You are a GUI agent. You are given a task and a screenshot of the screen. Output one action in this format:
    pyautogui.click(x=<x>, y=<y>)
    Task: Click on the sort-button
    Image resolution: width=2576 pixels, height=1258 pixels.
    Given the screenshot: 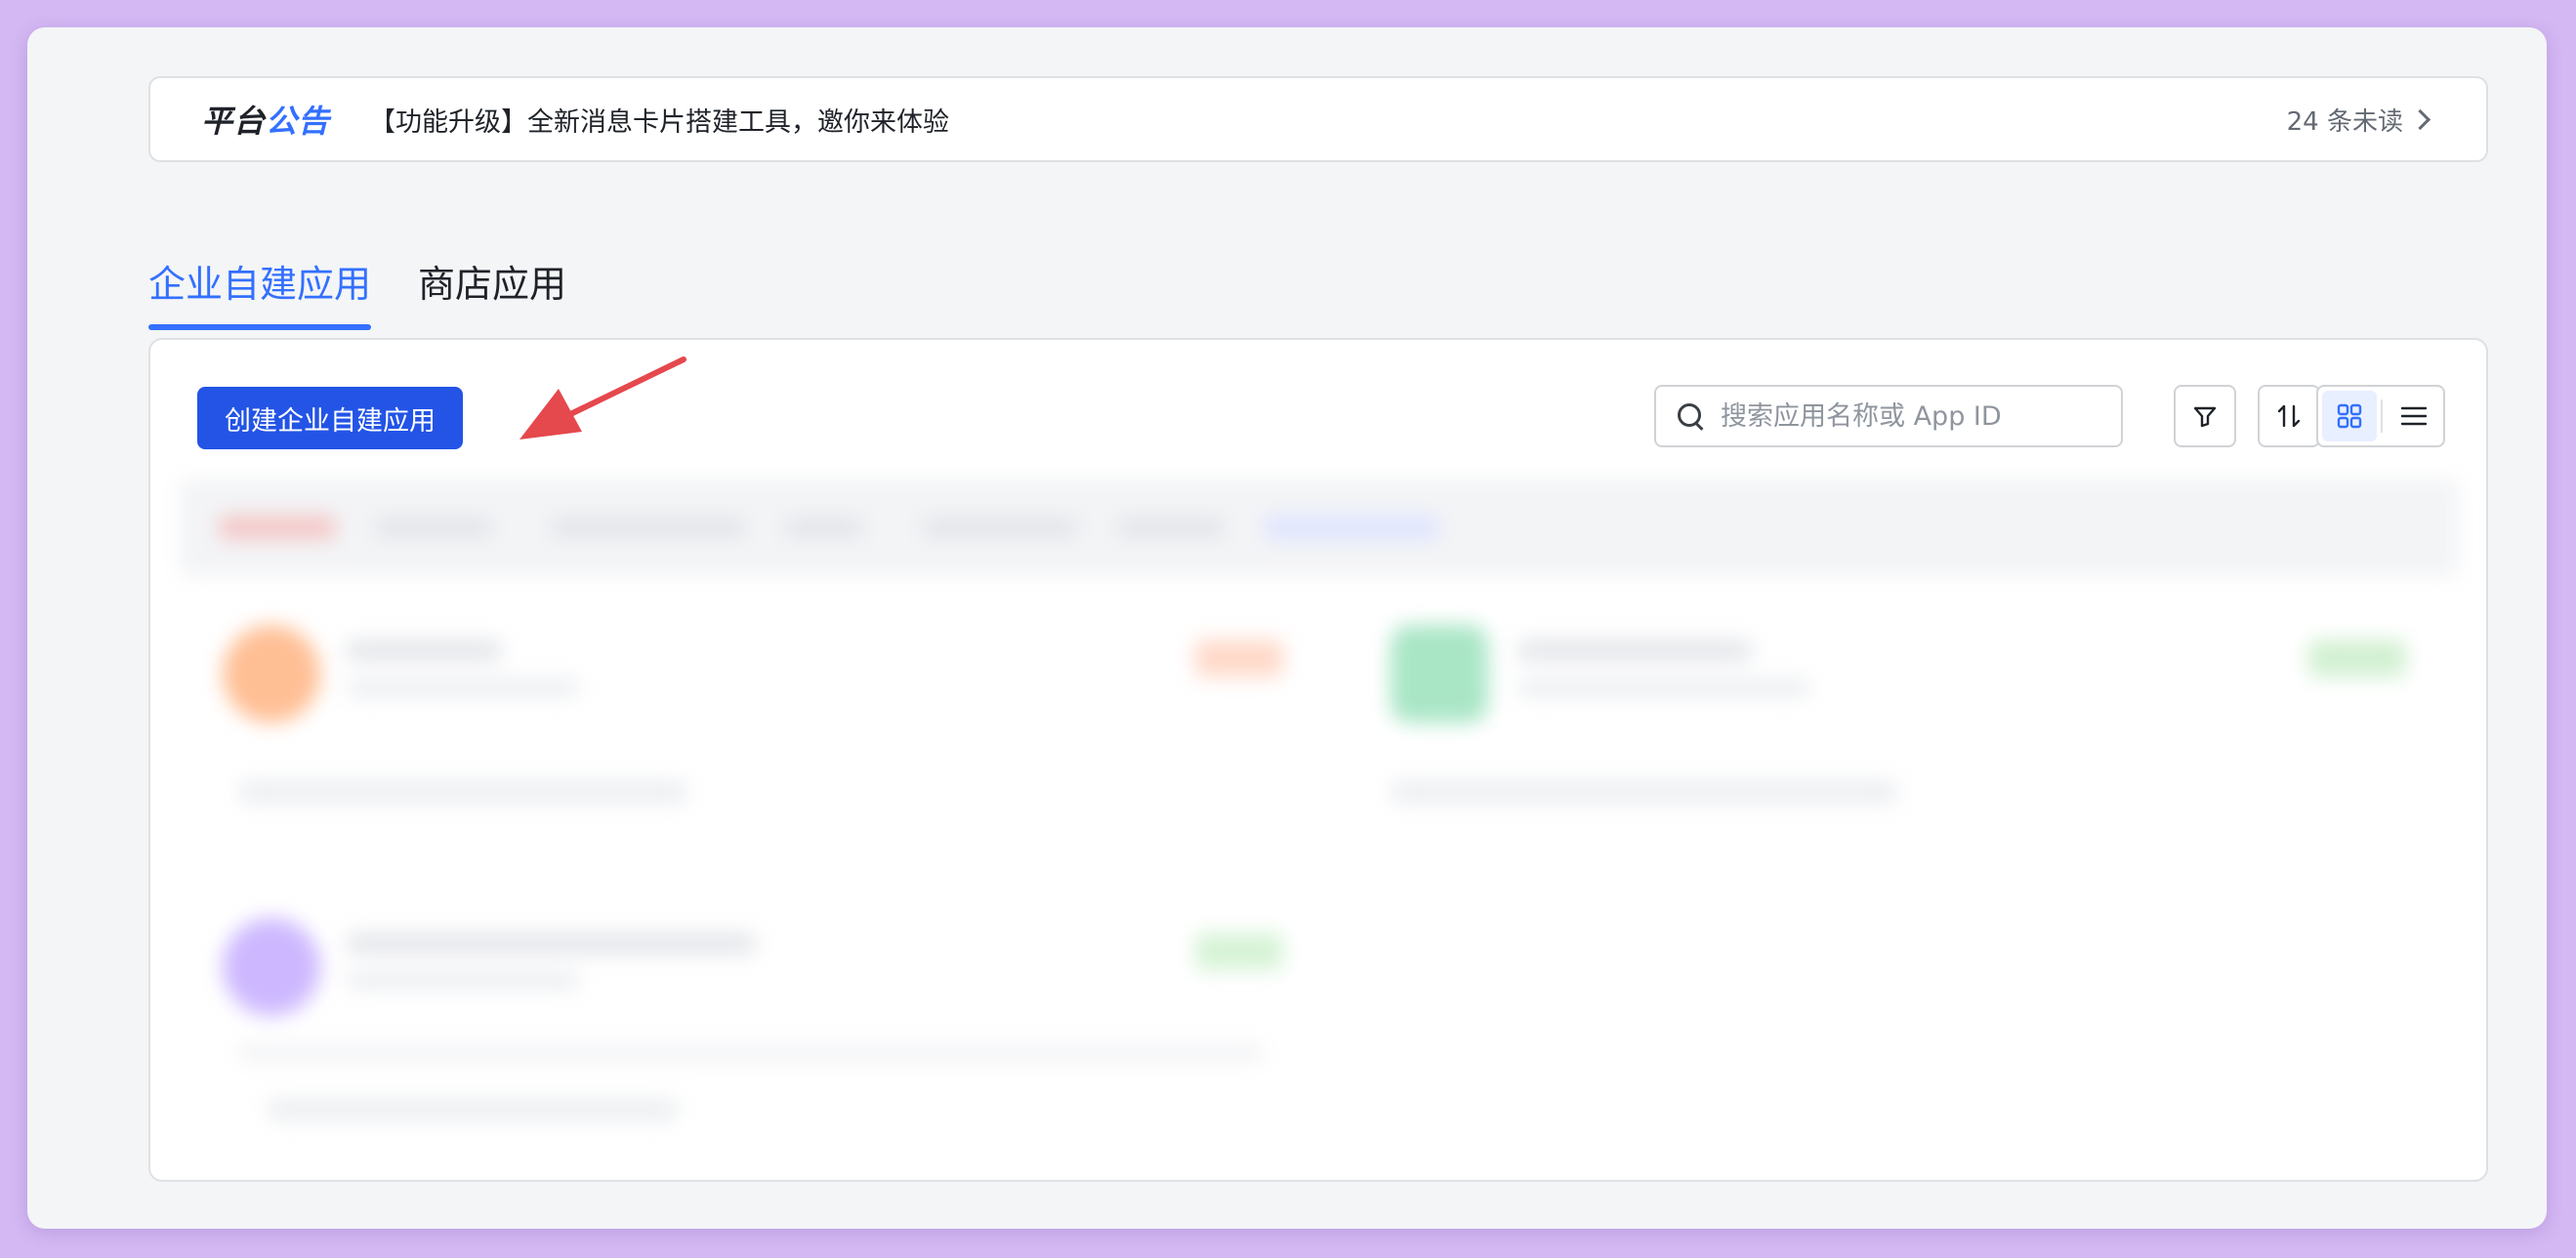 What is the action you would take?
    pyautogui.click(x=2289, y=416)
    